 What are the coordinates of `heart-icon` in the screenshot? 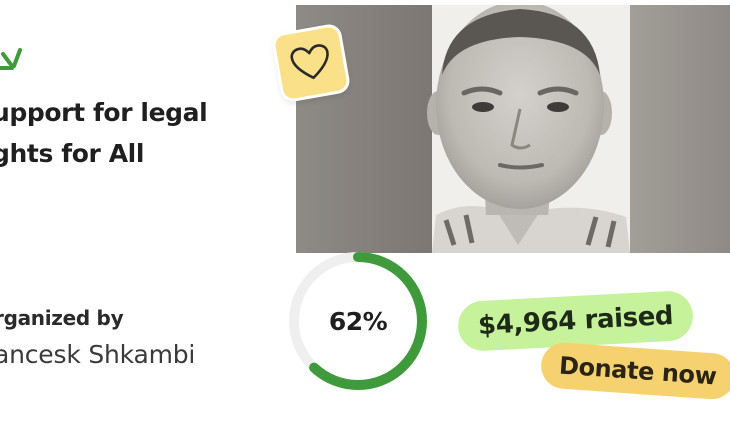 It's located at (309, 62).